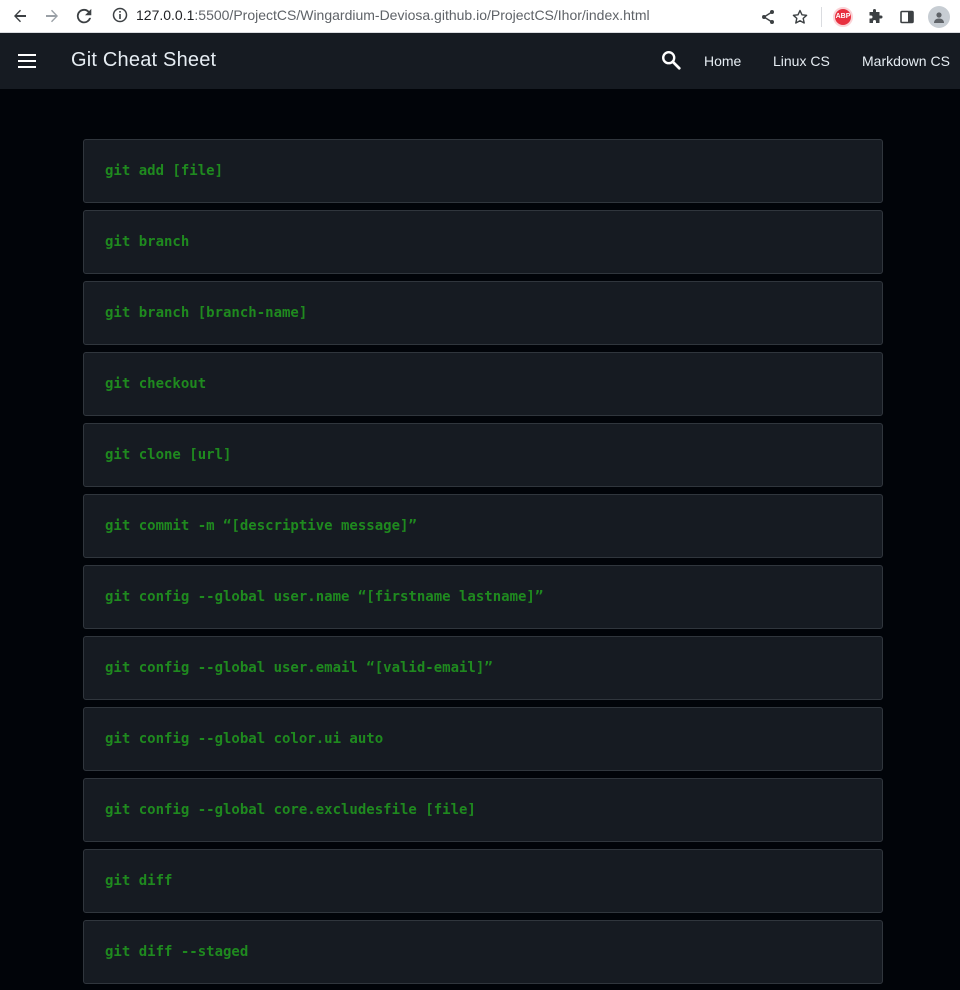  What do you see at coordinates (801, 61) in the screenshot?
I see `nav-link-linux-cs: Linux CS` at bounding box center [801, 61].